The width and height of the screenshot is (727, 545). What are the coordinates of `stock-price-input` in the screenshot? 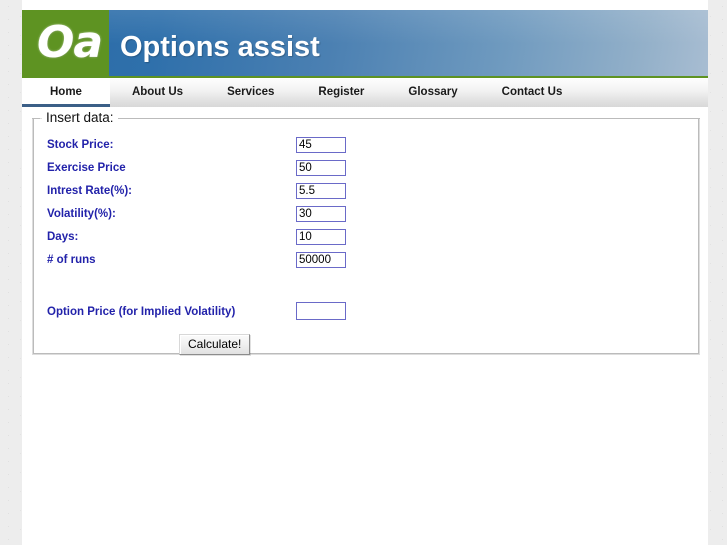 It's located at (321, 145).